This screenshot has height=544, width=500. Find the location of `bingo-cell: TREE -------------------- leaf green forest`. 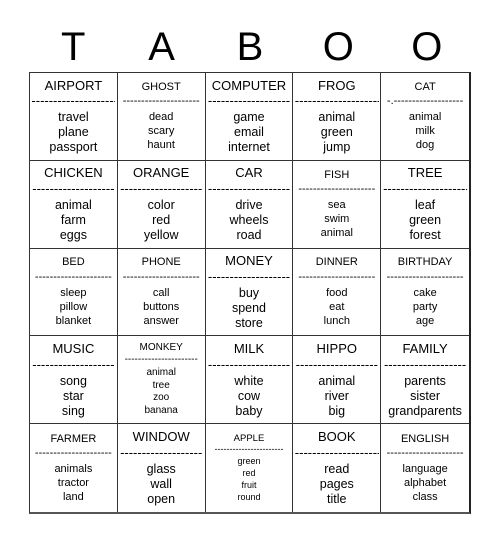

bingo-cell: TREE -------------------- leaf green forest is located at coordinates (425, 205).